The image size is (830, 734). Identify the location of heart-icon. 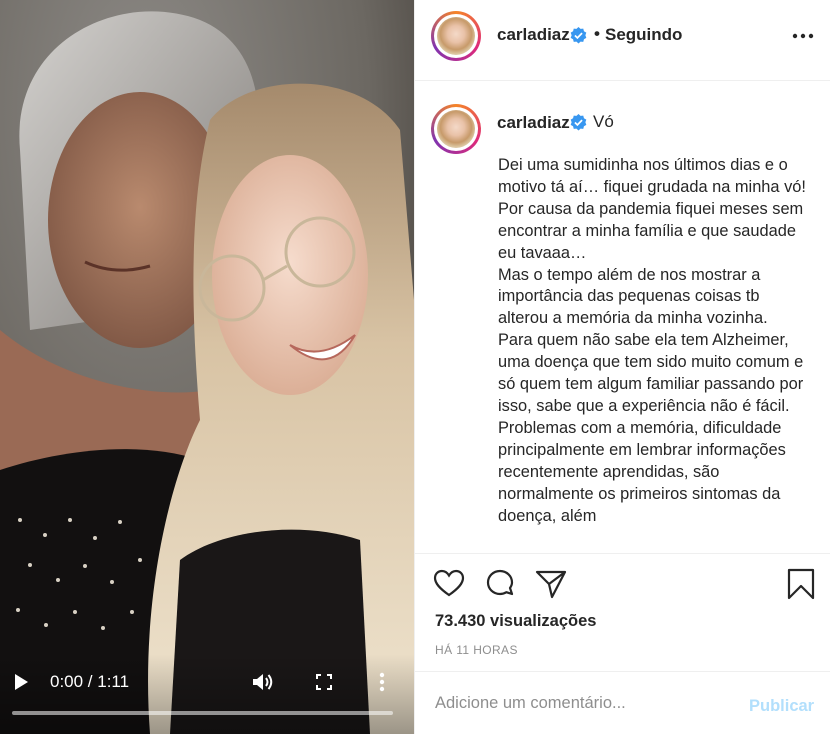
(449, 583).